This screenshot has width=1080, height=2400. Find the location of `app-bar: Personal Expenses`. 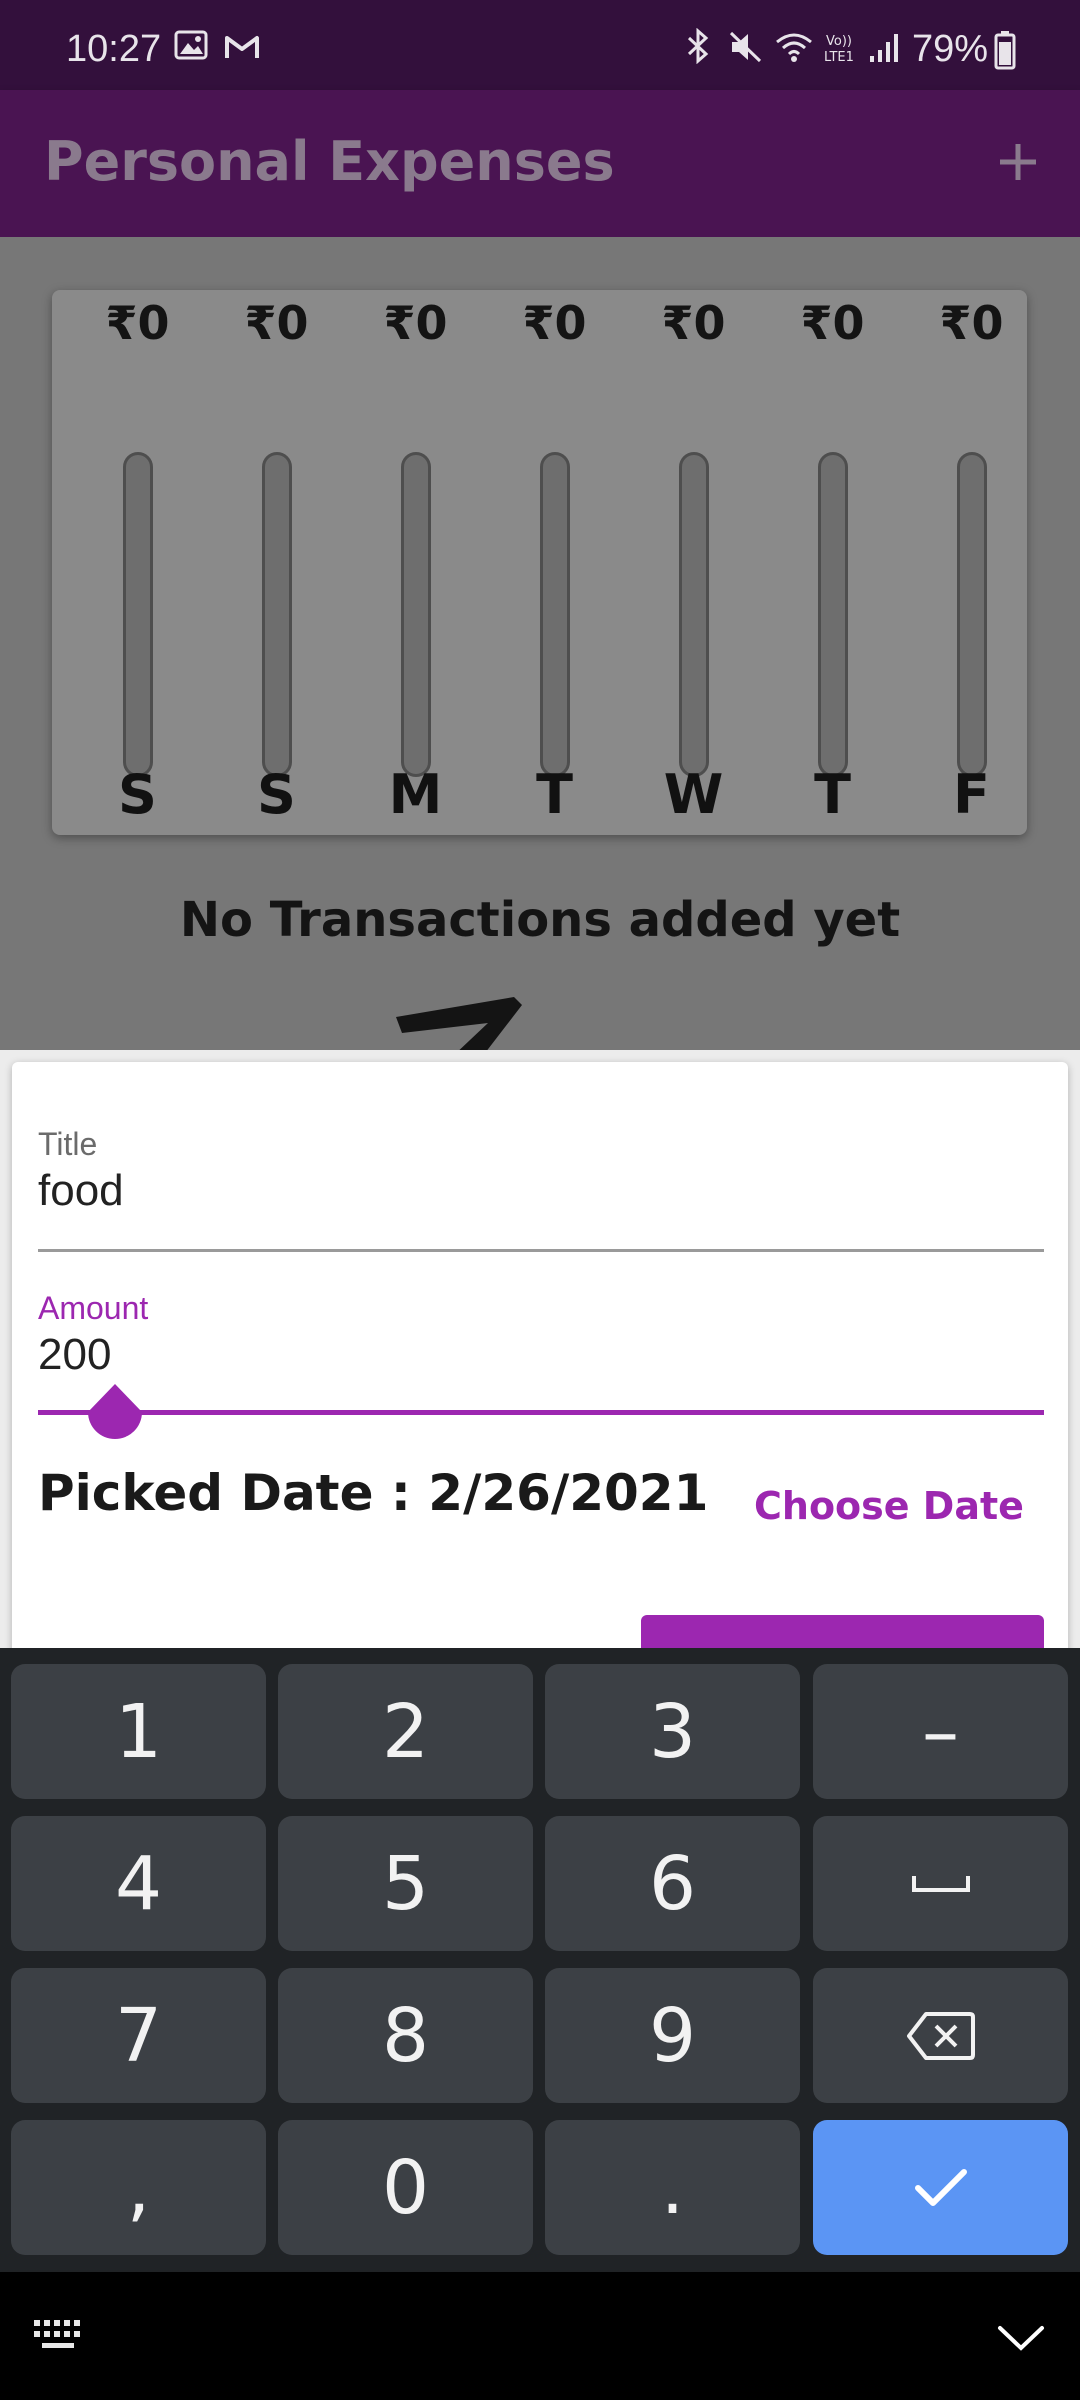

app-bar: Personal Expenses is located at coordinates (540, 163).